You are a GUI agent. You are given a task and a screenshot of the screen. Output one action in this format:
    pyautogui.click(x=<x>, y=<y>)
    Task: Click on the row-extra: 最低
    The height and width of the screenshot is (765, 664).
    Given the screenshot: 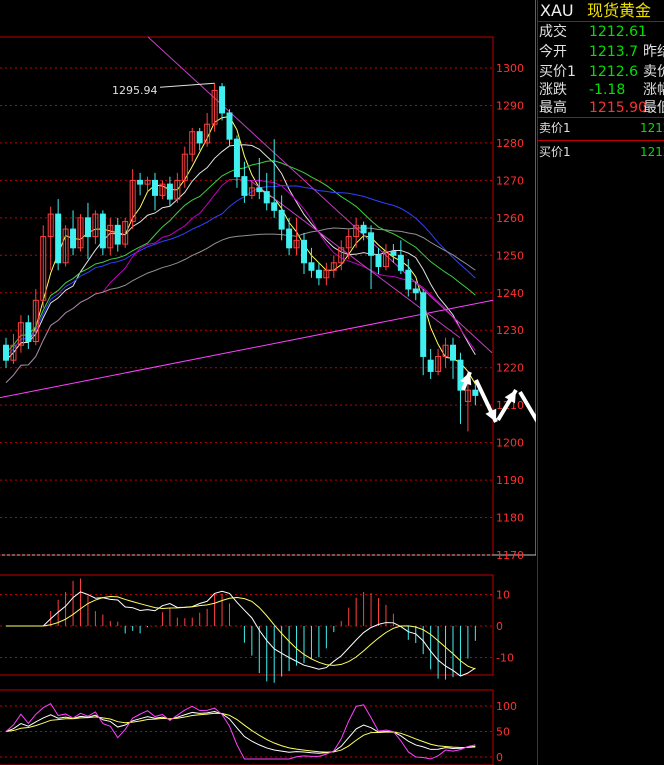 What is the action you would take?
    pyautogui.click(x=653, y=108)
    